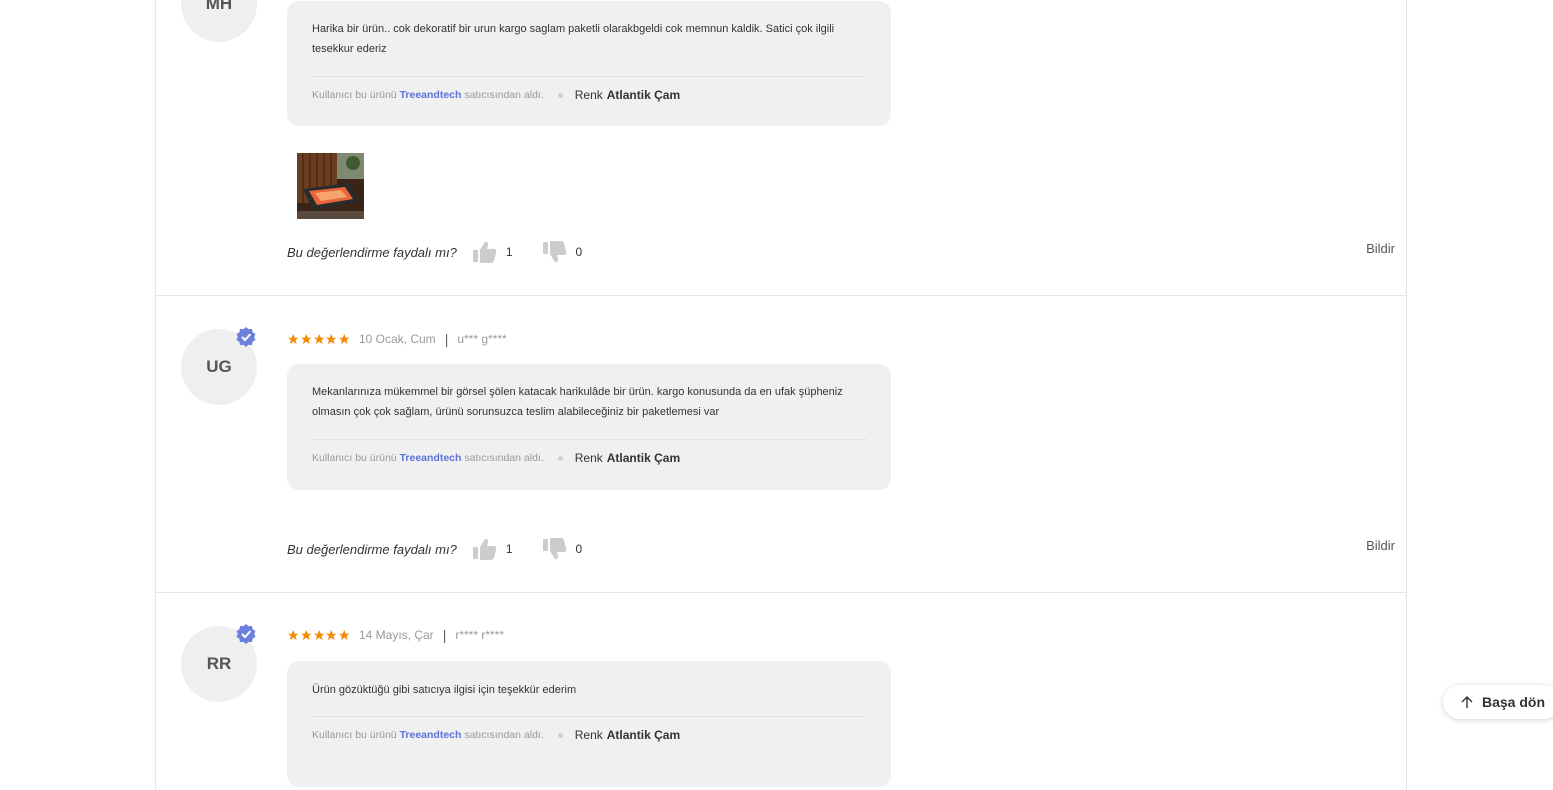 This screenshot has height=790, width=1553. I want to click on review-meta: 10 Ocak, Cum | u*** g****, so click(397, 339).